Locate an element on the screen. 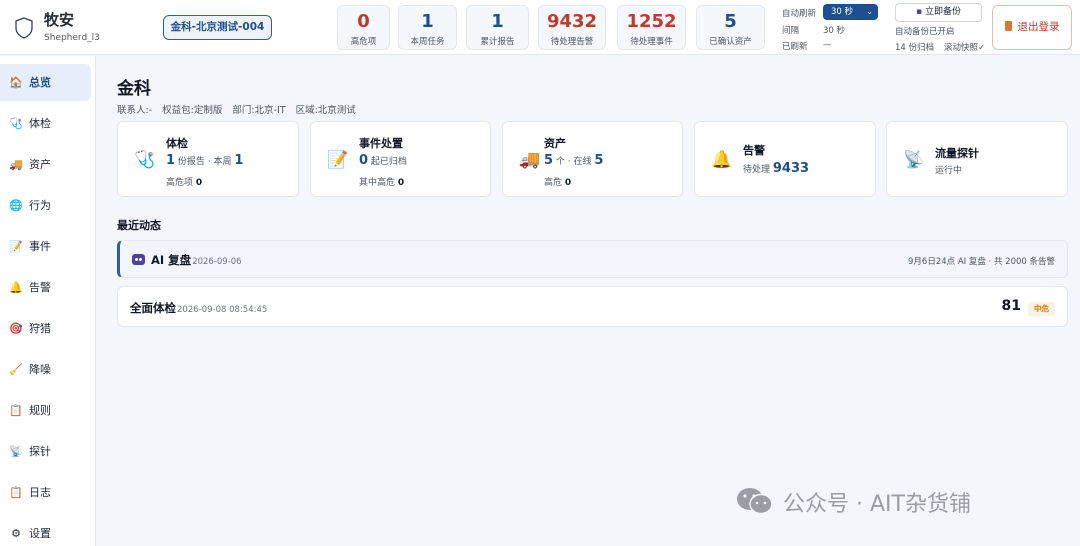  sidebar-item-label: 事件 is located at coordinates (40, 246).